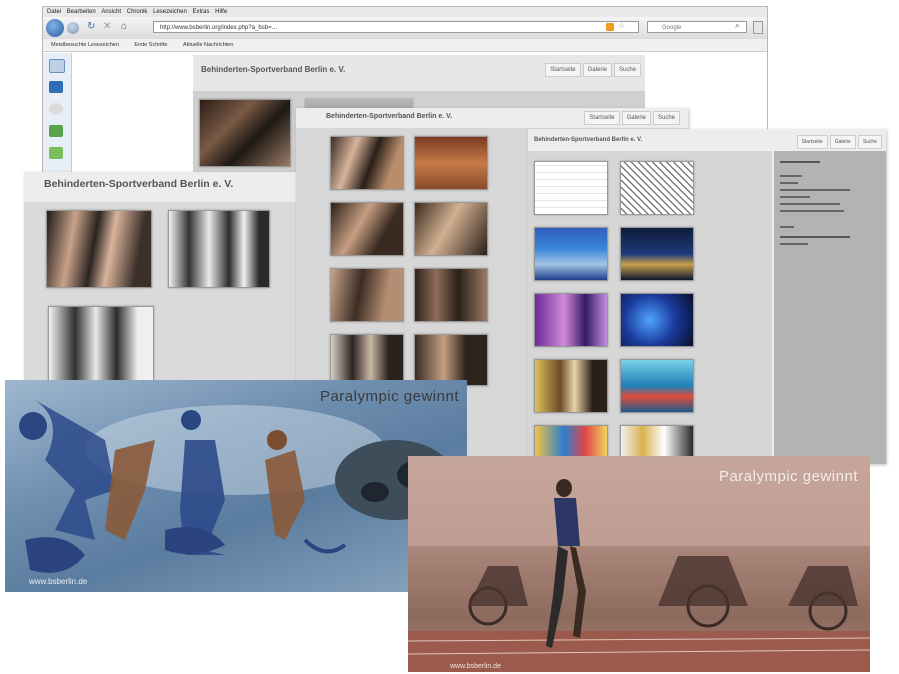 Image resolution: width=899 pixels, height=674 pixels. Describe the element at coordinates (208, 45) in the screenshot. I see `bookmark-news: Aktuelle Nachrichten` at that location.